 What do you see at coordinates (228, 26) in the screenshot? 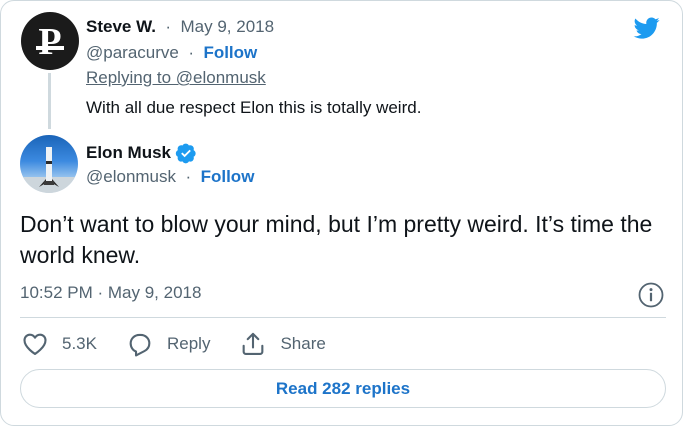
I see `parent-tweet-date: May 9, 2018` at bounding box center [228, 26].